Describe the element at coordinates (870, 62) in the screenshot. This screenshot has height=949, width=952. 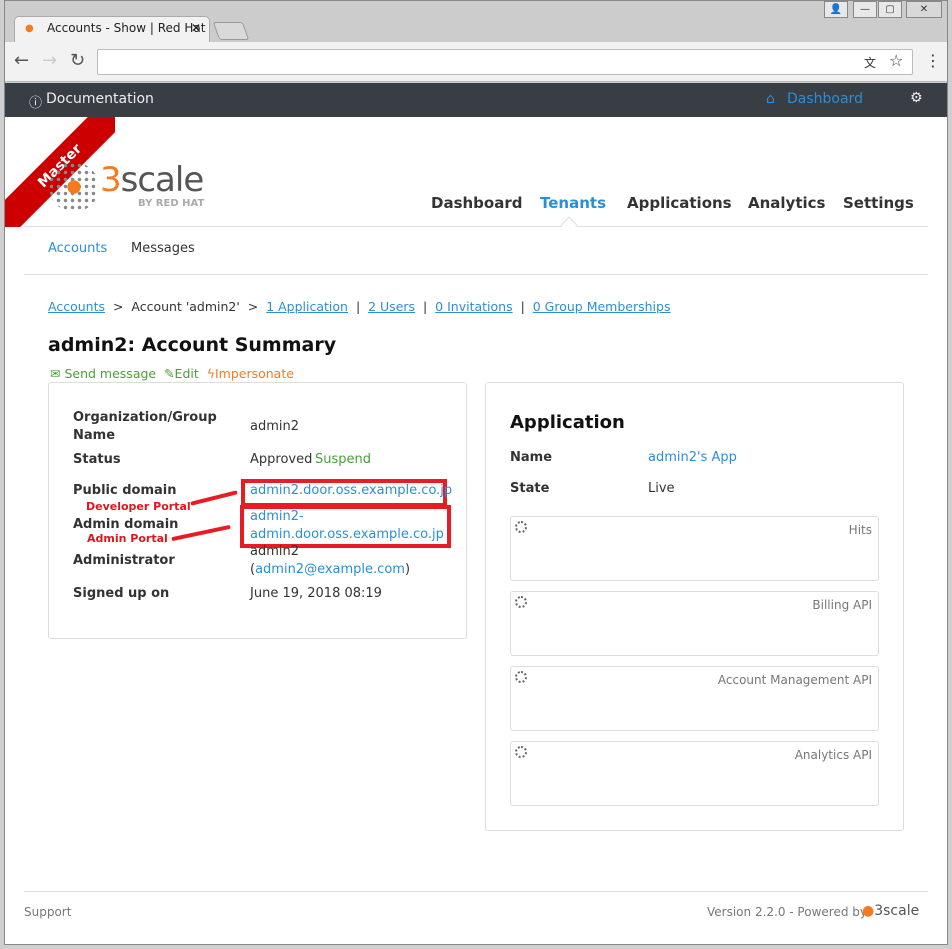
I see `translate-icon: 文` at that location.